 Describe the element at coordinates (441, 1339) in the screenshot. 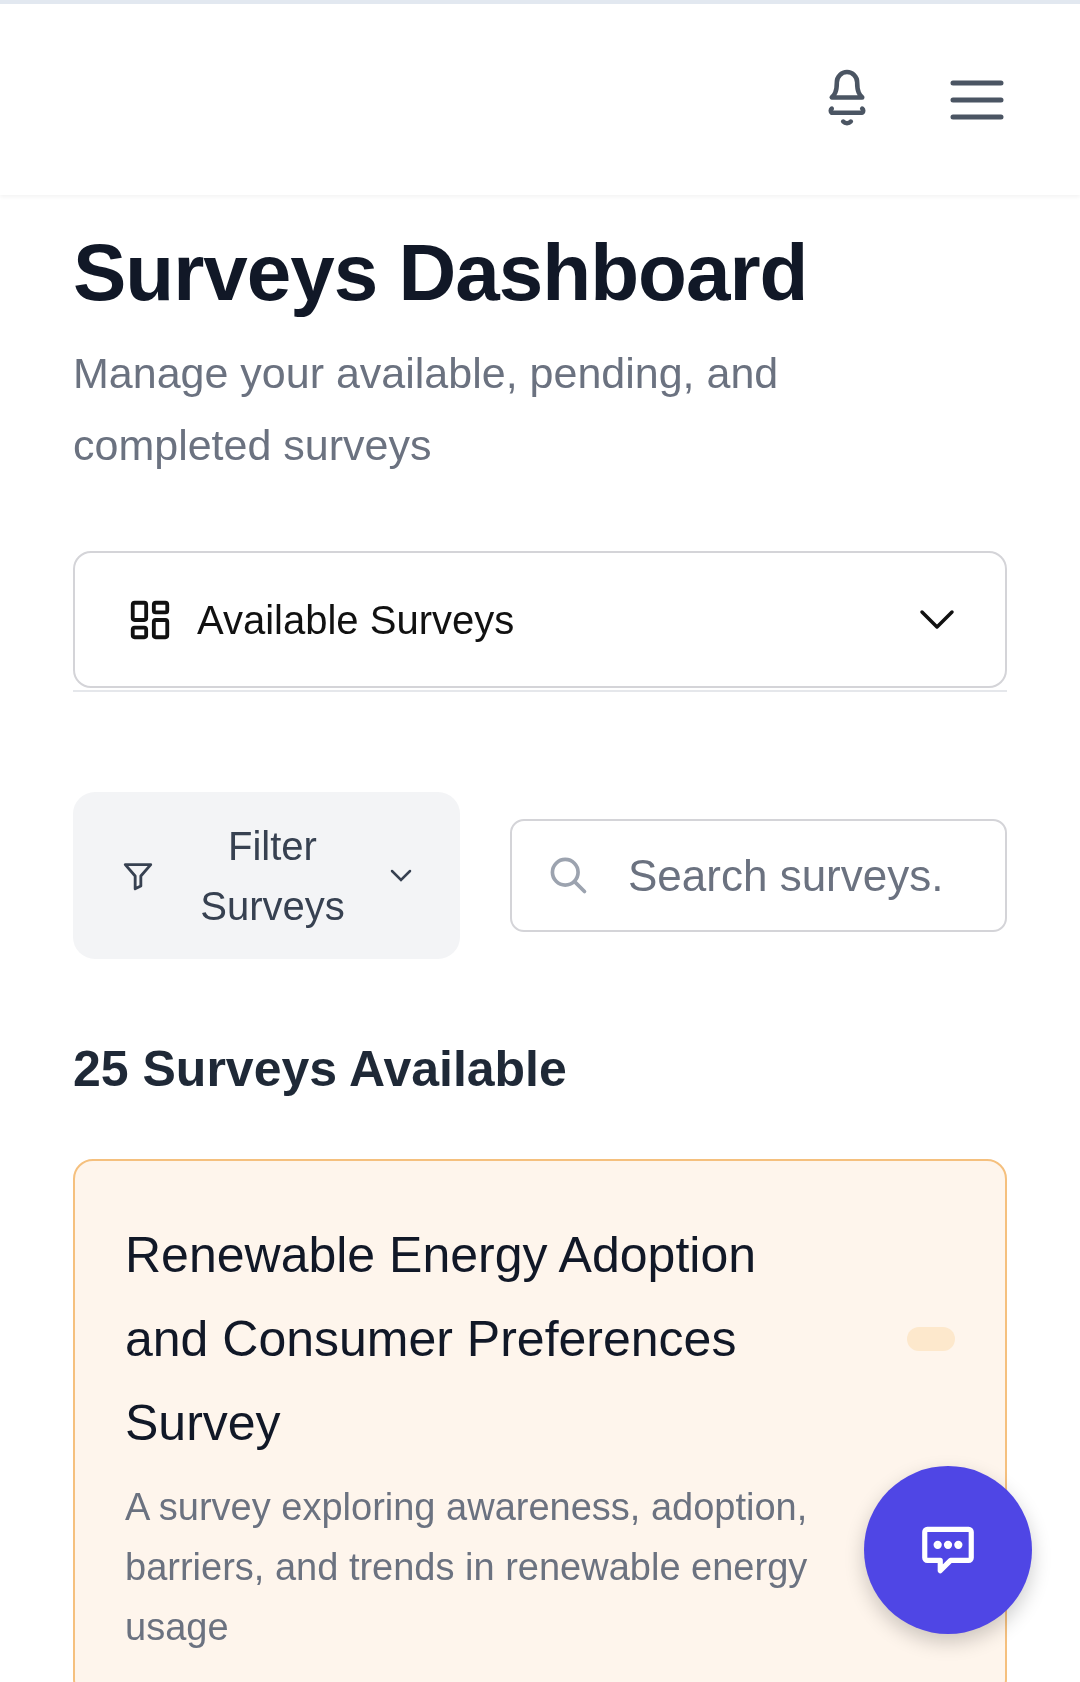

I see `survey-title: Renewable Energy Adoption and Consumer Preferences Survey` at that location.